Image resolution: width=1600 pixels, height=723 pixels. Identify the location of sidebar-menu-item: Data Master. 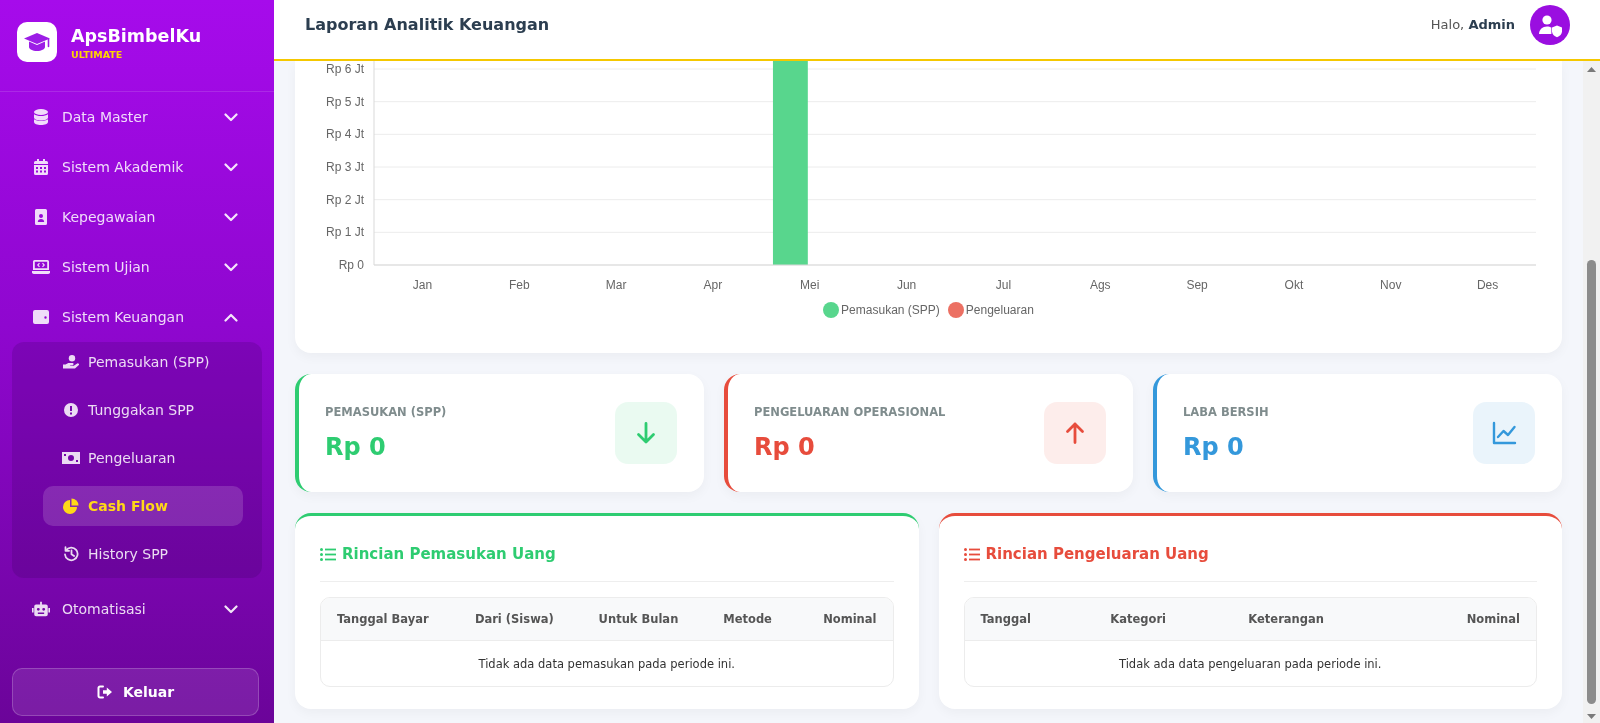
(137, 117).